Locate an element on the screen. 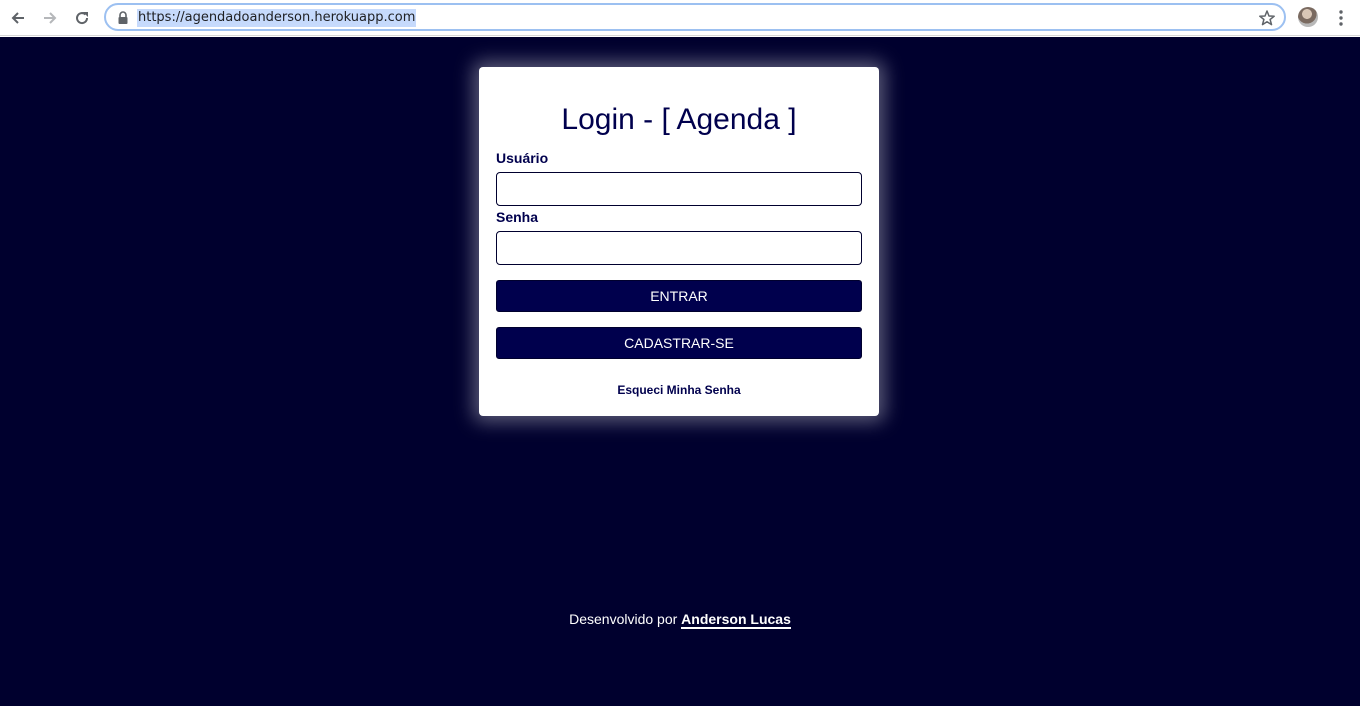 Image resolution: width=1360 pixels, height=706 pixels. reload-button is located at coordinates (82, 18).